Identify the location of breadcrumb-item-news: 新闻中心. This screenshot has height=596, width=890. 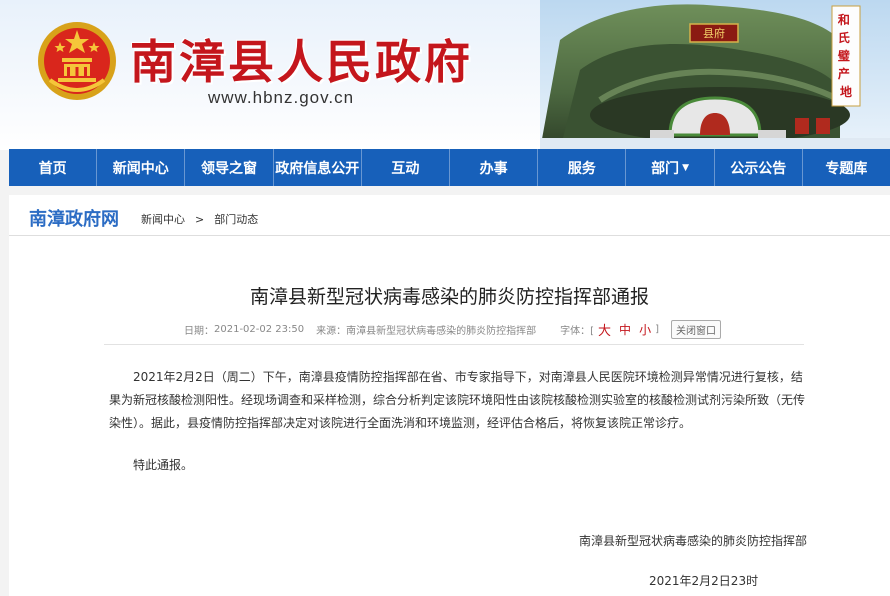
(163, 219).